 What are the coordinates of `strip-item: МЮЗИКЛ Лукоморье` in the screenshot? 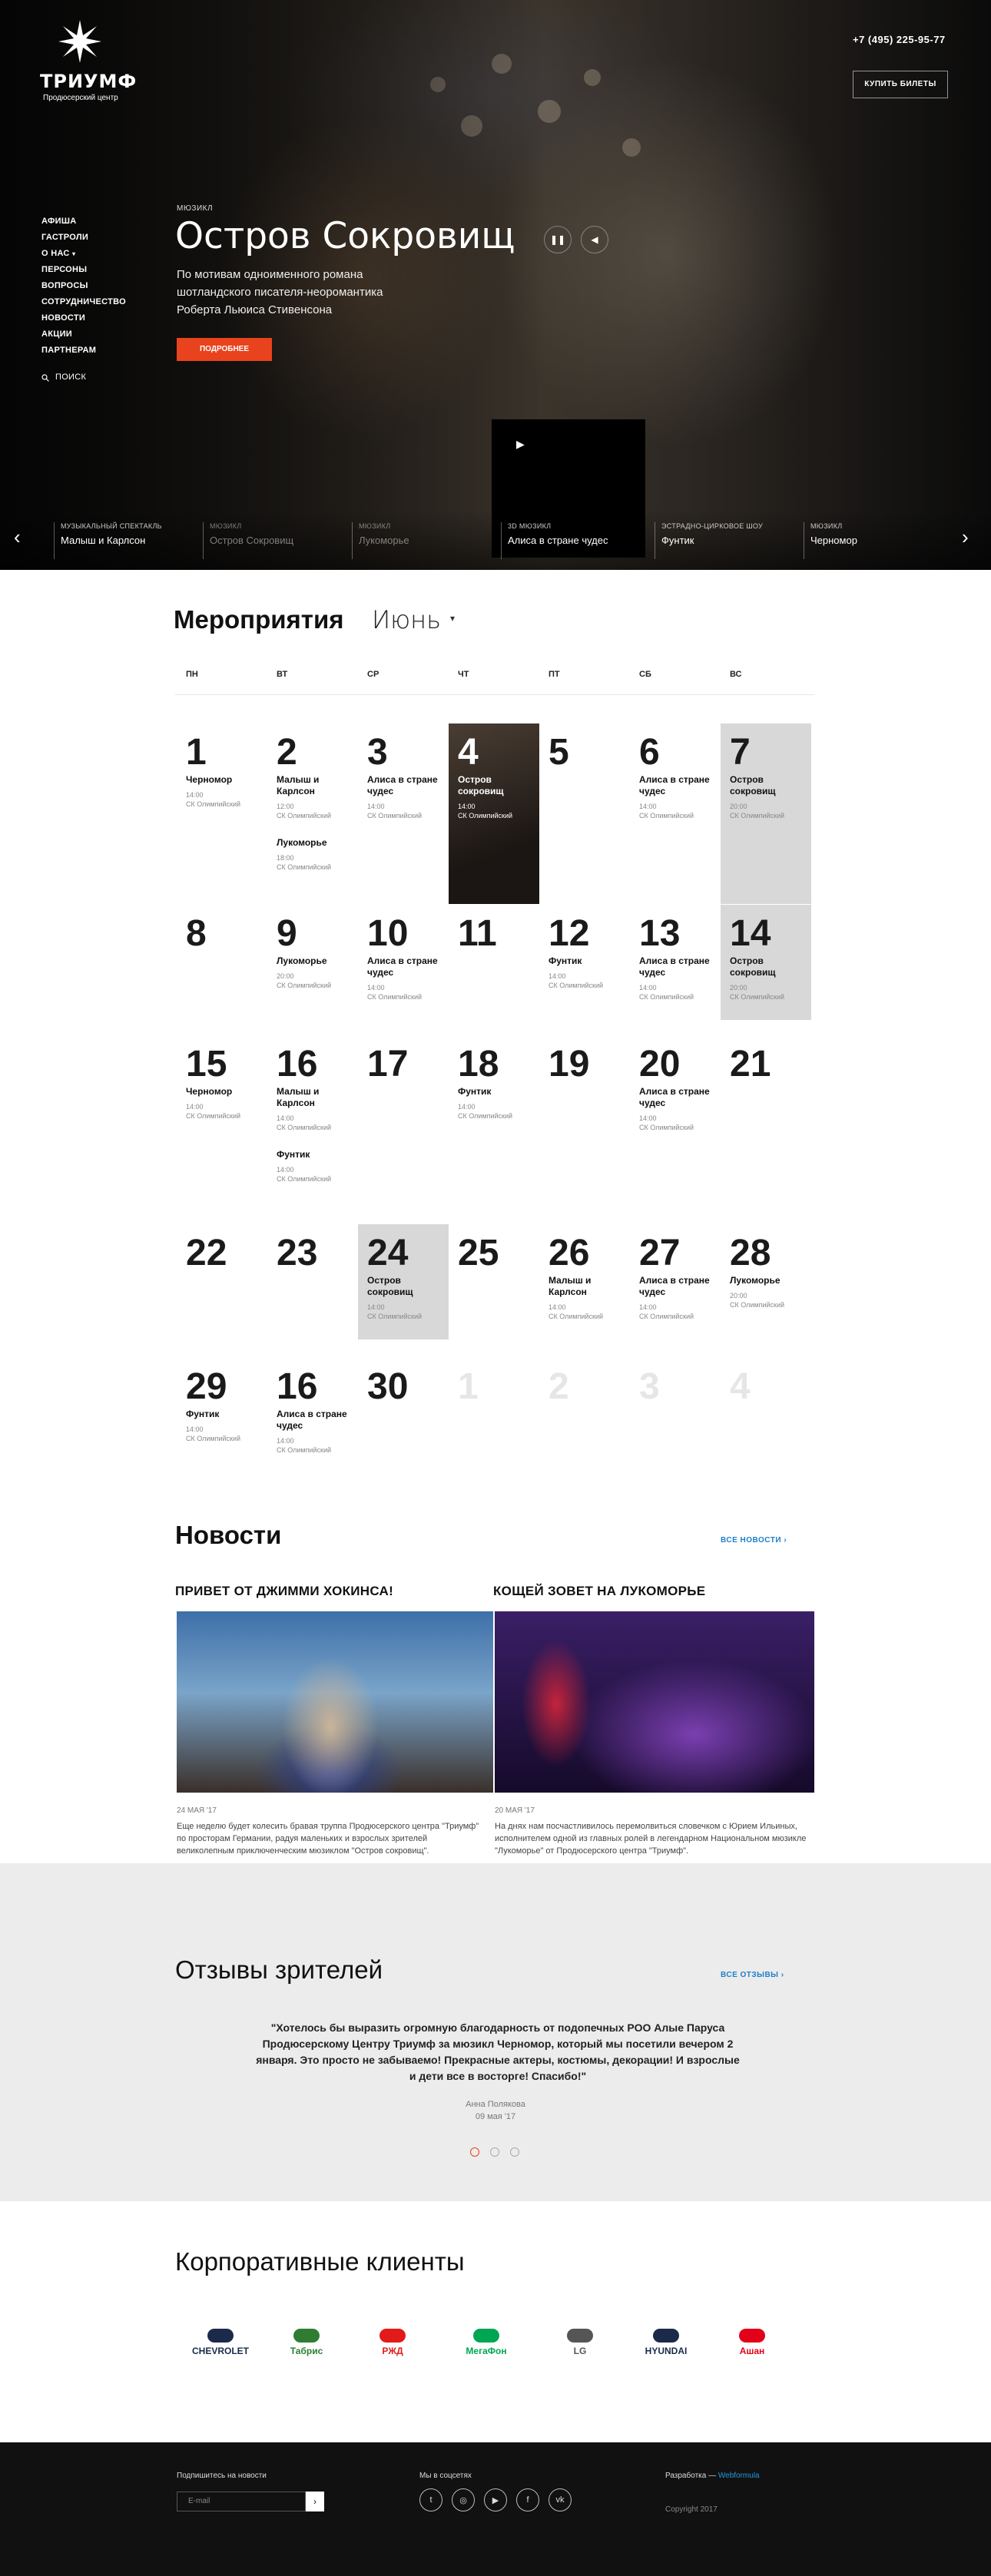 It's located at (380, 540).